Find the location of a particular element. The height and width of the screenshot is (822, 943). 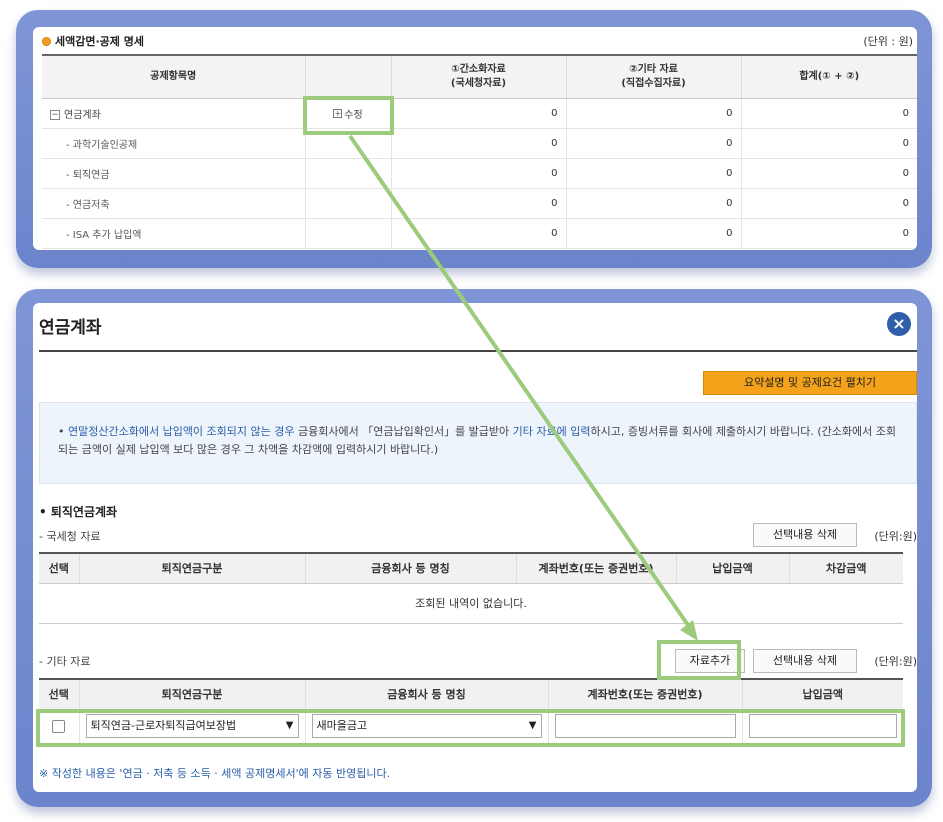

title-divider is located at coordinates (478, 351).